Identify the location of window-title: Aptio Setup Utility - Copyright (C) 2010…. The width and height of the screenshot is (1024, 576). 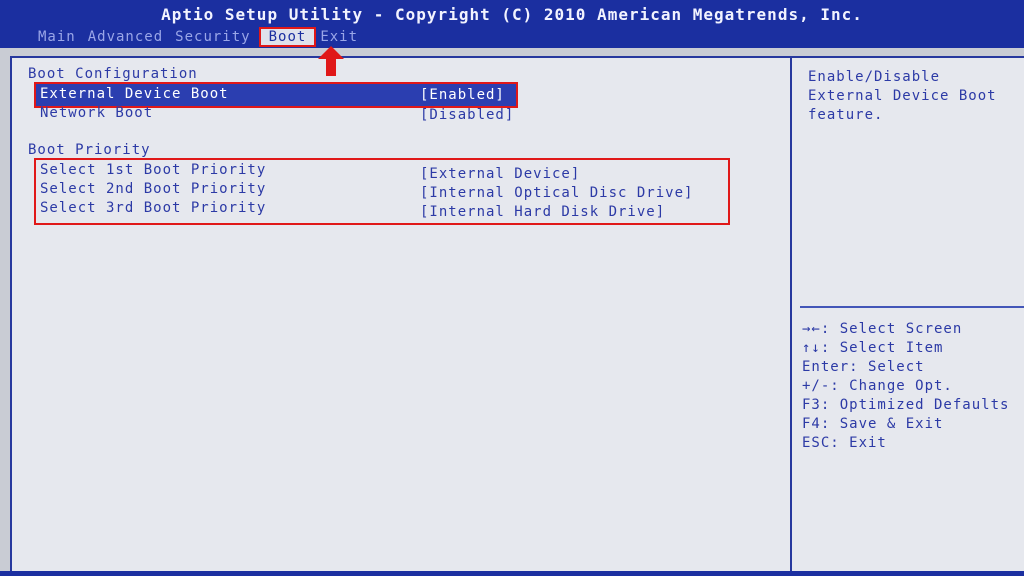
(512, 14).